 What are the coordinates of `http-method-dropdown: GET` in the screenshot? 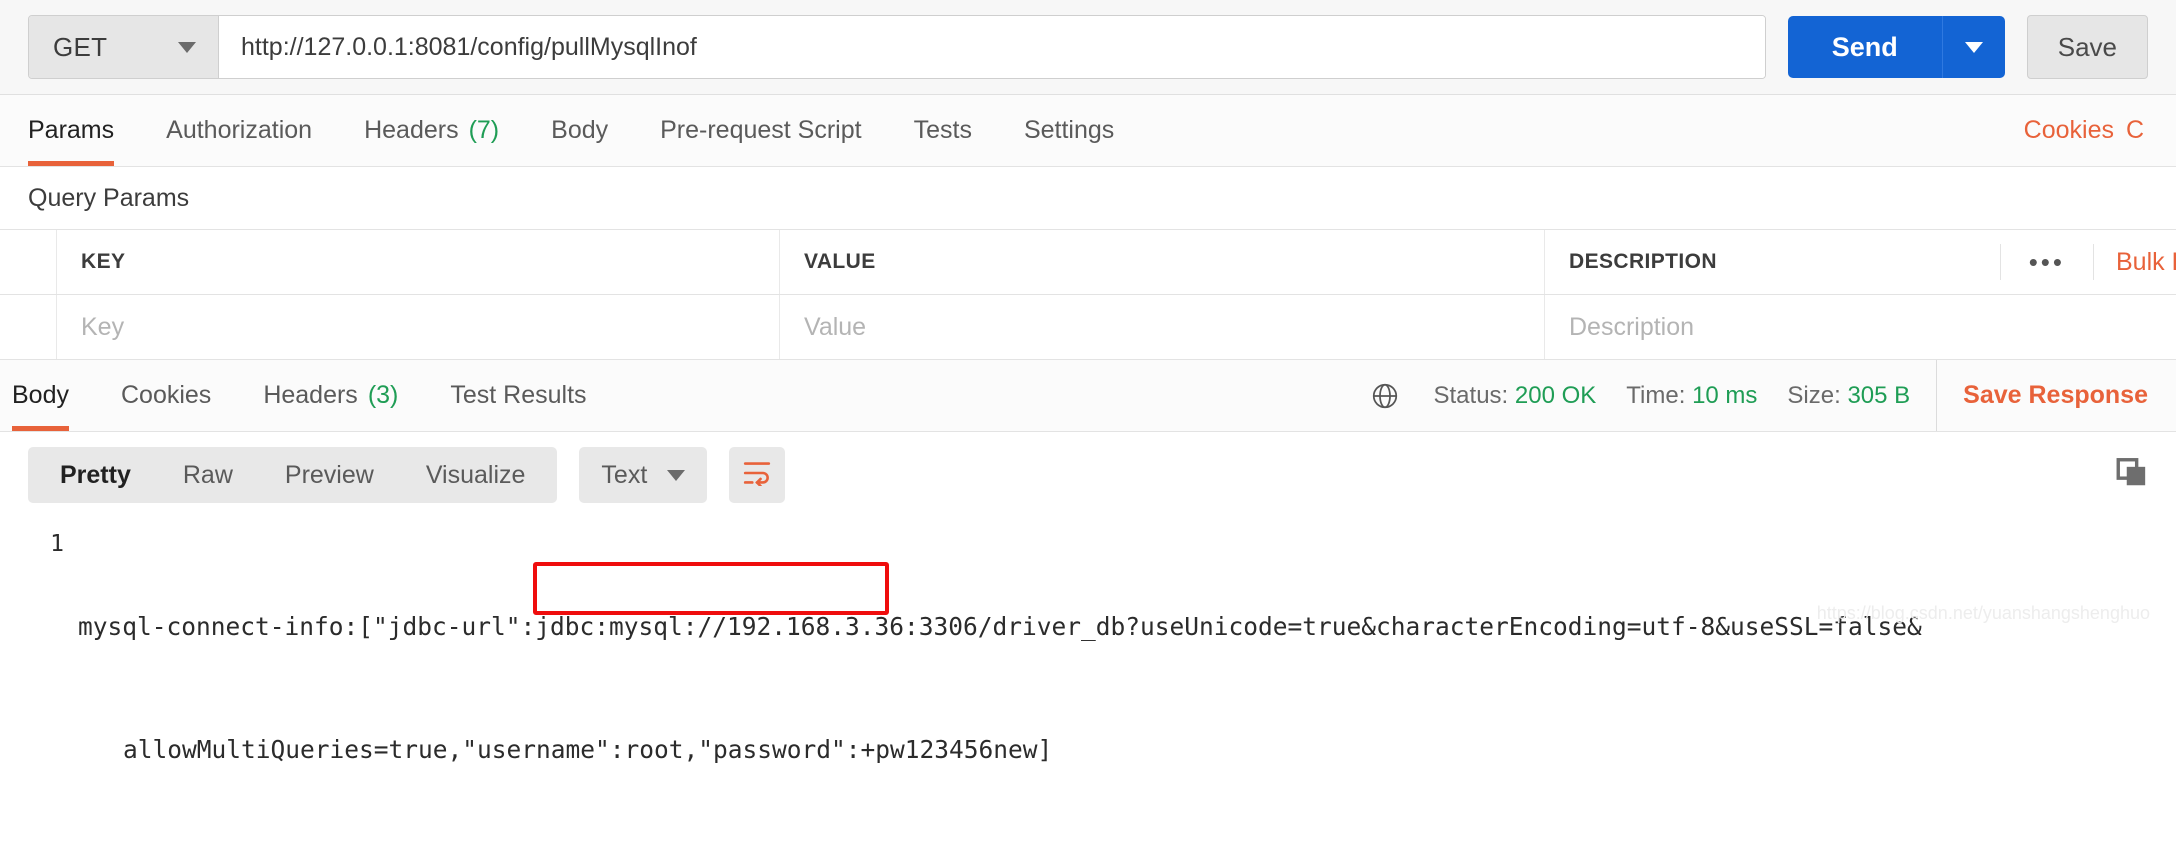 It's located at (124, 47).